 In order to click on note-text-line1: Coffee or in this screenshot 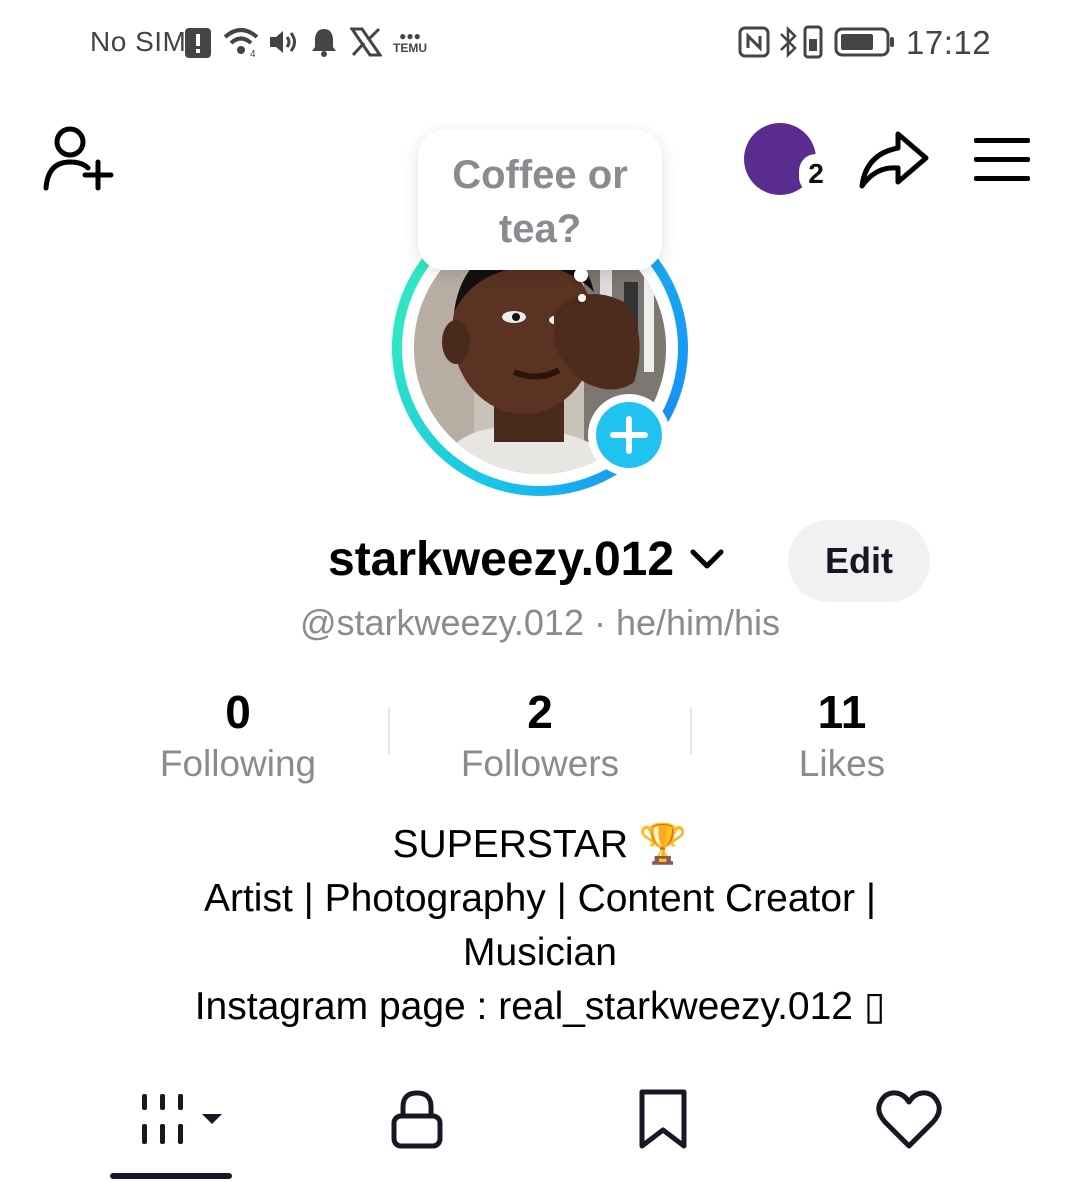, I will do `click(540, 175)`.